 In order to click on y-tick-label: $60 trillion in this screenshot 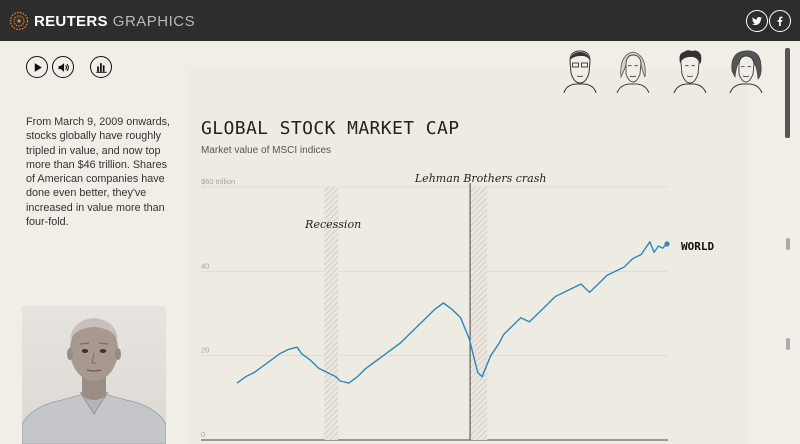, I will do `click(218, 181)`.